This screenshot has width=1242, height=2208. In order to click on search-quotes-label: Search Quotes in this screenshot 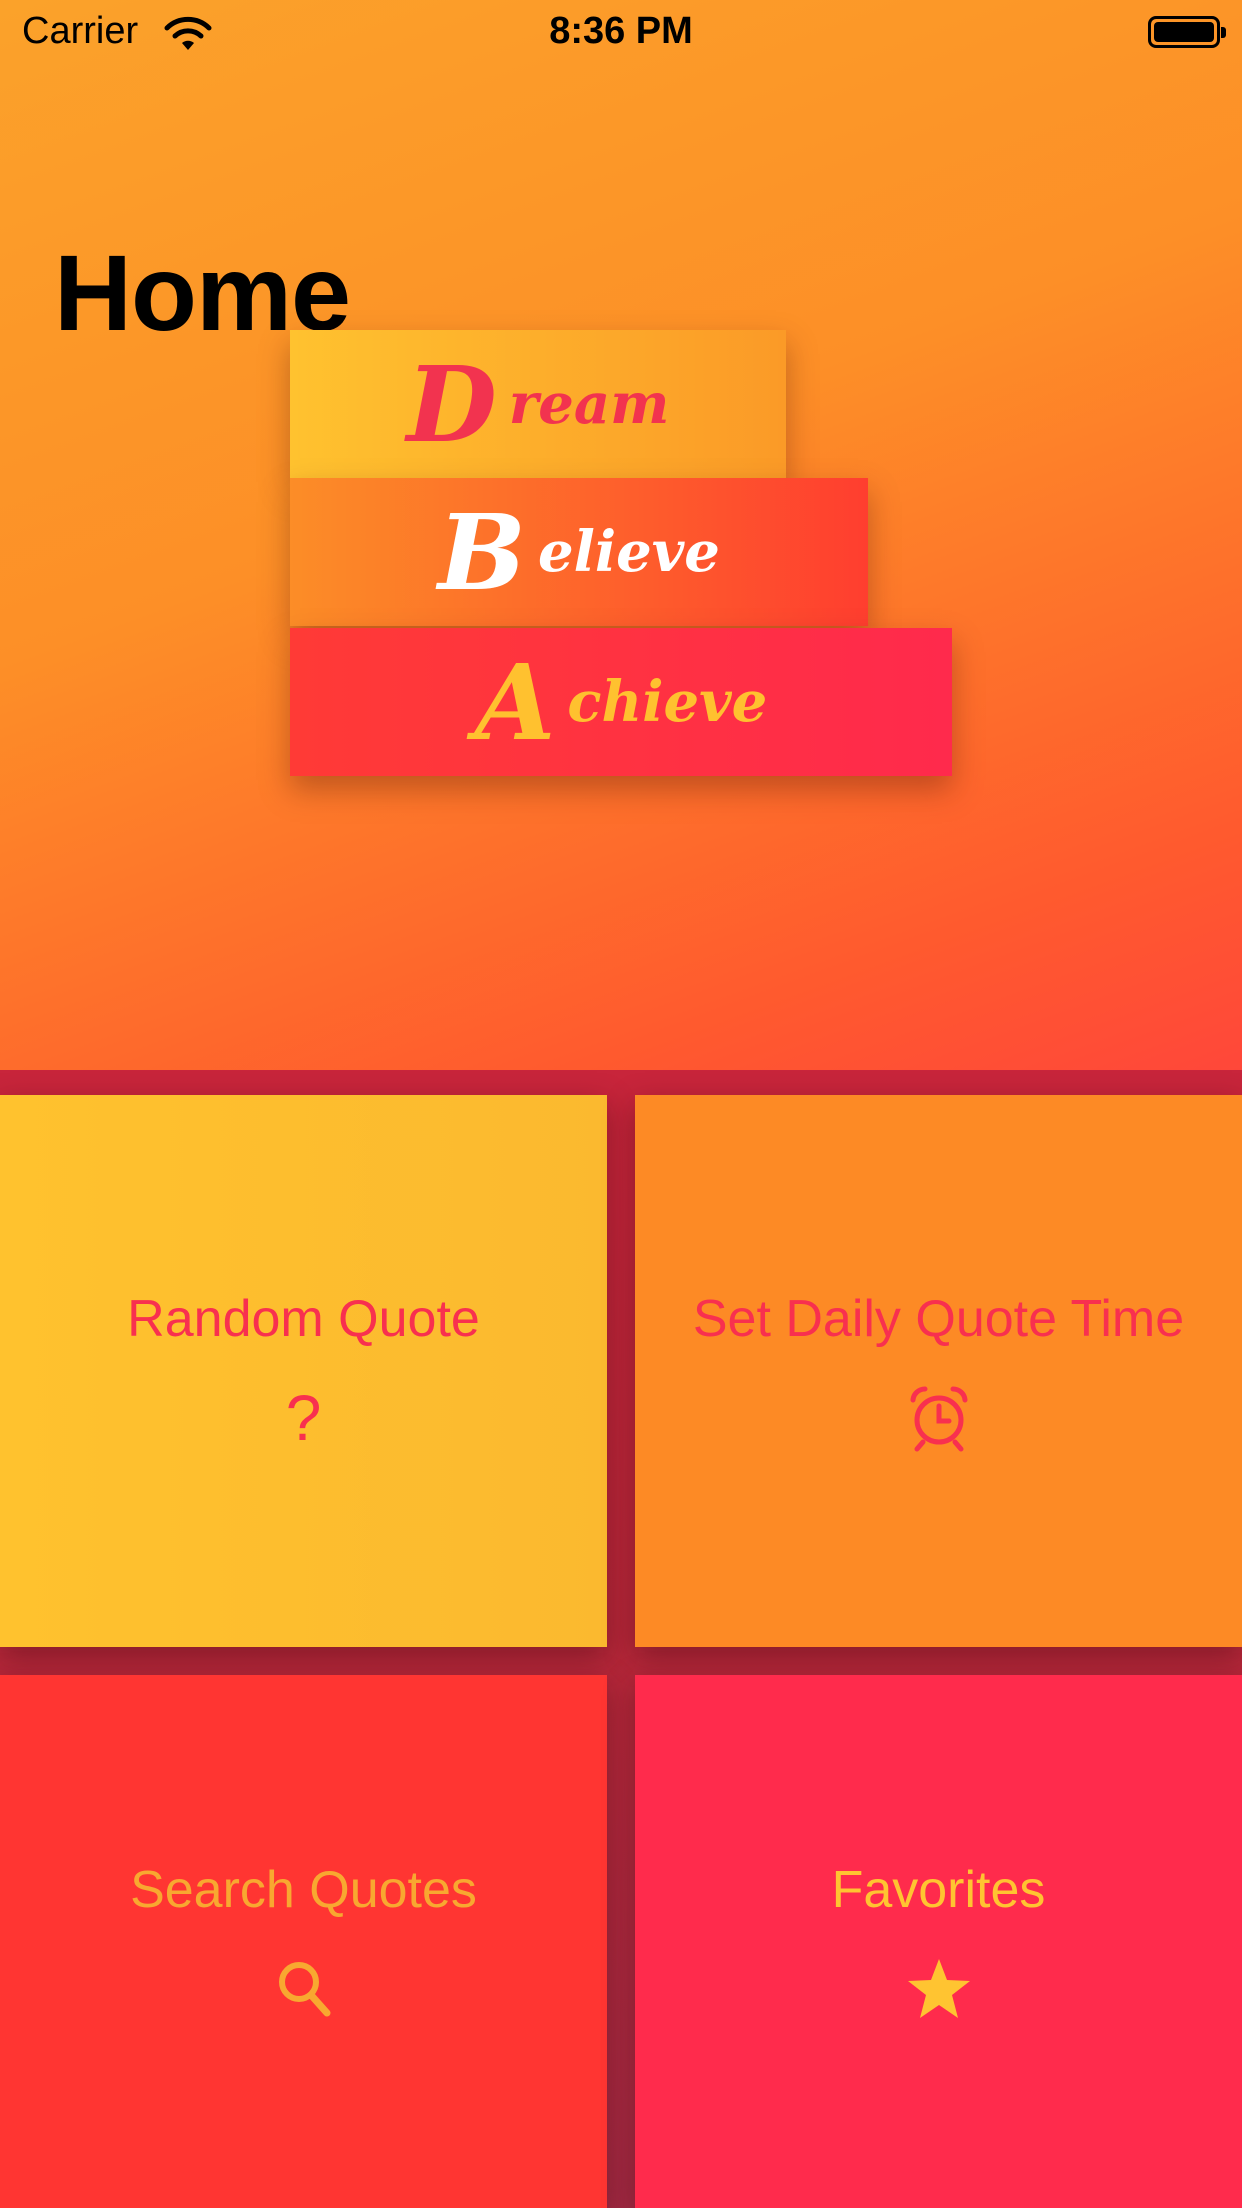, I will do `click(303, 1889)`.